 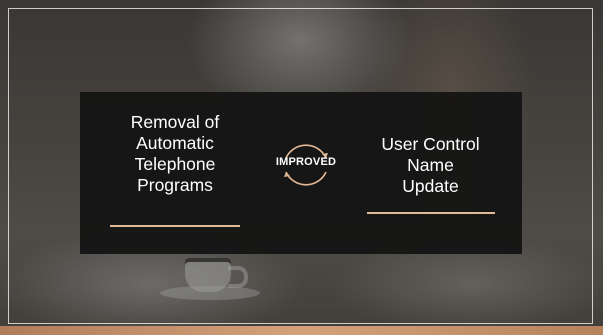 I want to click on left-text: Removal of Automatic Telephone Programs, so click(x=175, y=153).